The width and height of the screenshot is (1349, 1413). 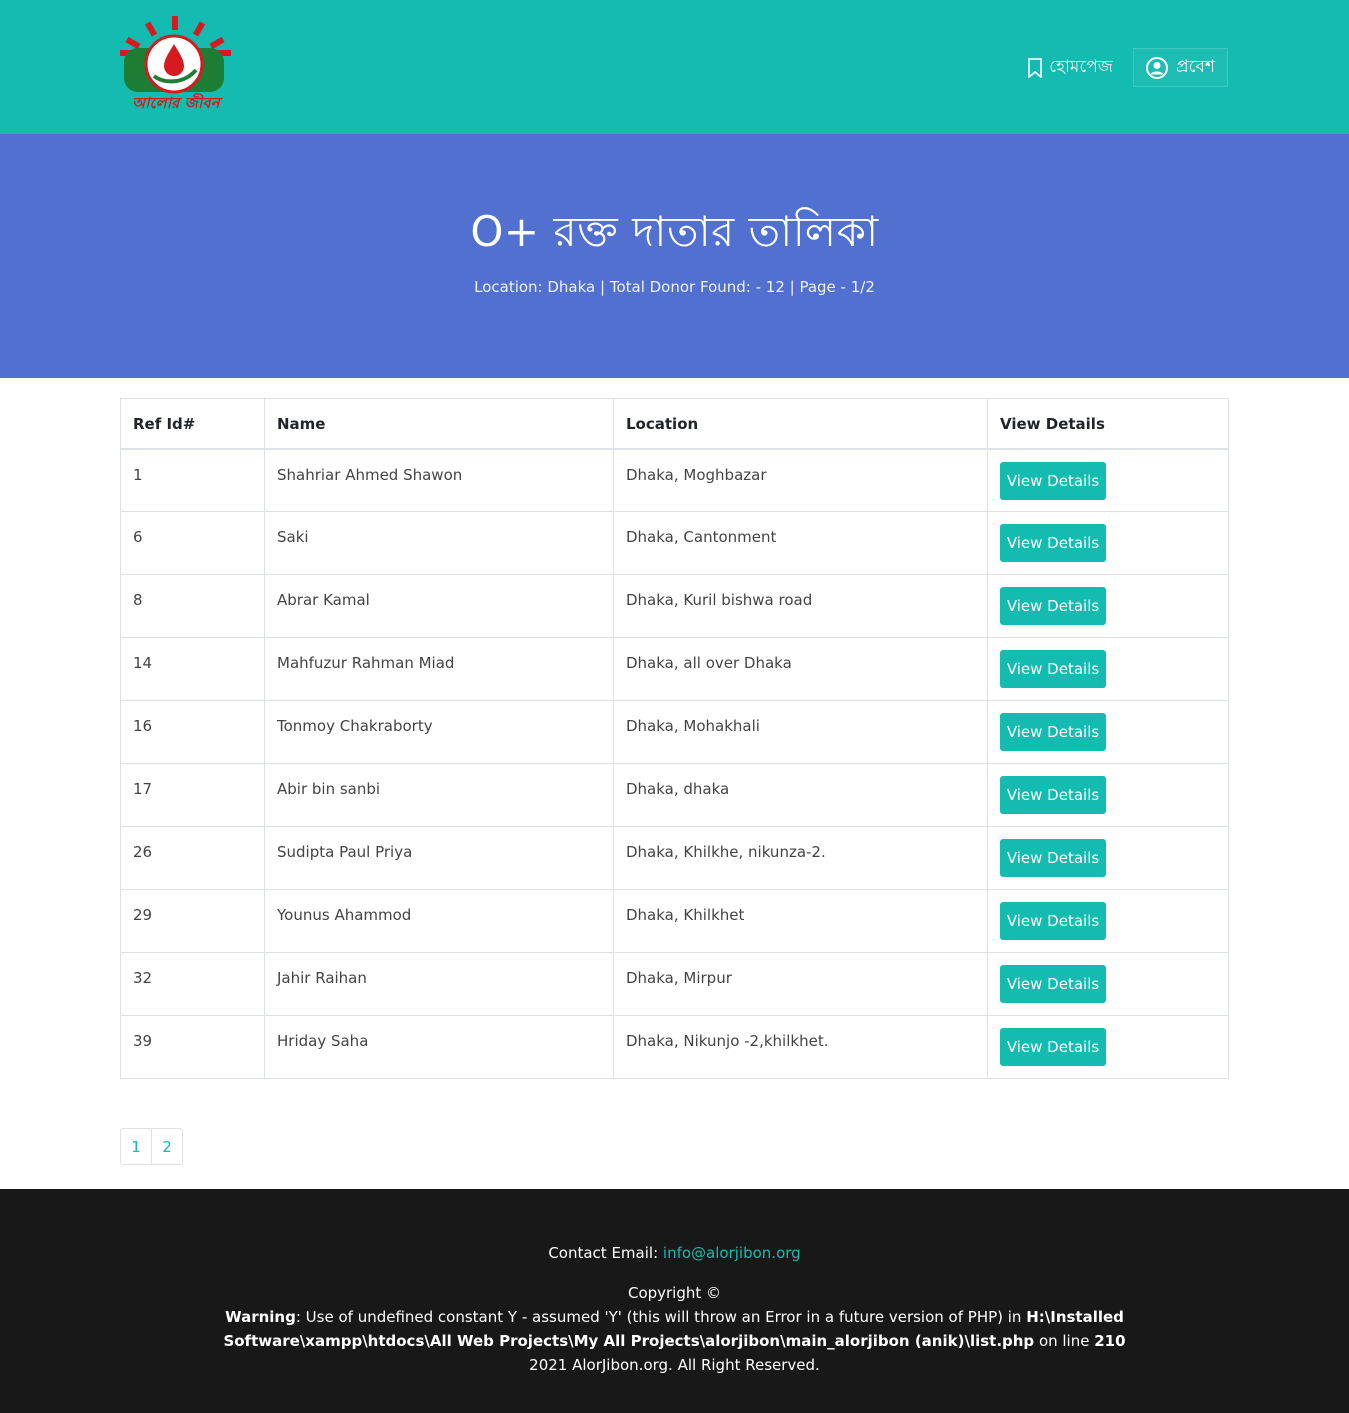 I want to click on cell-ref-id: 14, so click(x=192, y=669).